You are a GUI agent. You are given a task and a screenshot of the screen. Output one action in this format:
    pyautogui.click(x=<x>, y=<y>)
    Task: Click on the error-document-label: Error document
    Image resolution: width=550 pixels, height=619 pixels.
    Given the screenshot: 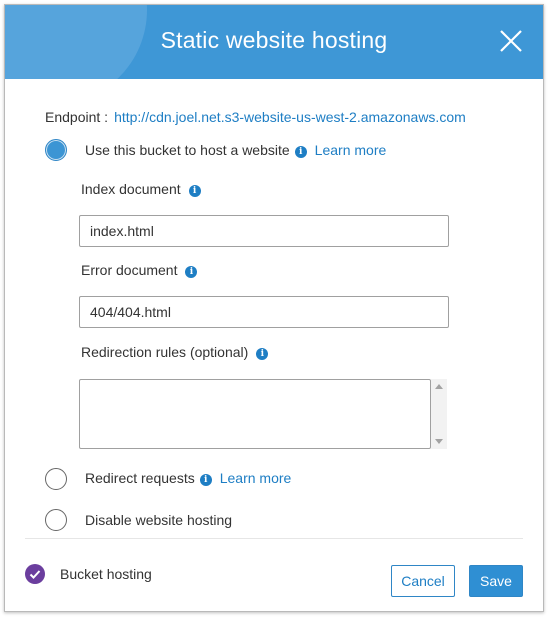 What is the action you would take?
    pyautogui.click(x=129, y=270)
    